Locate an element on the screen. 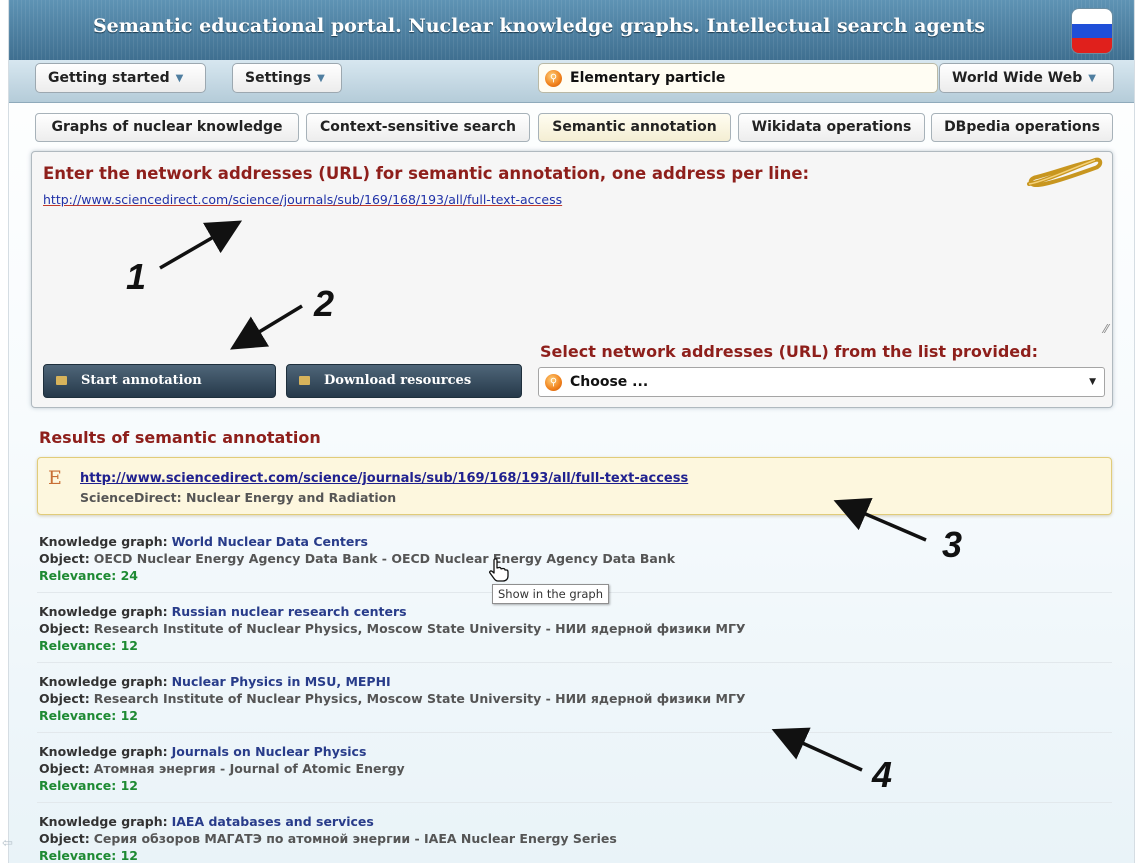 Image resolution: width=1136 pixels, height=864 pixels. search-value: Elementary particle is located at coordinates (648, 78).